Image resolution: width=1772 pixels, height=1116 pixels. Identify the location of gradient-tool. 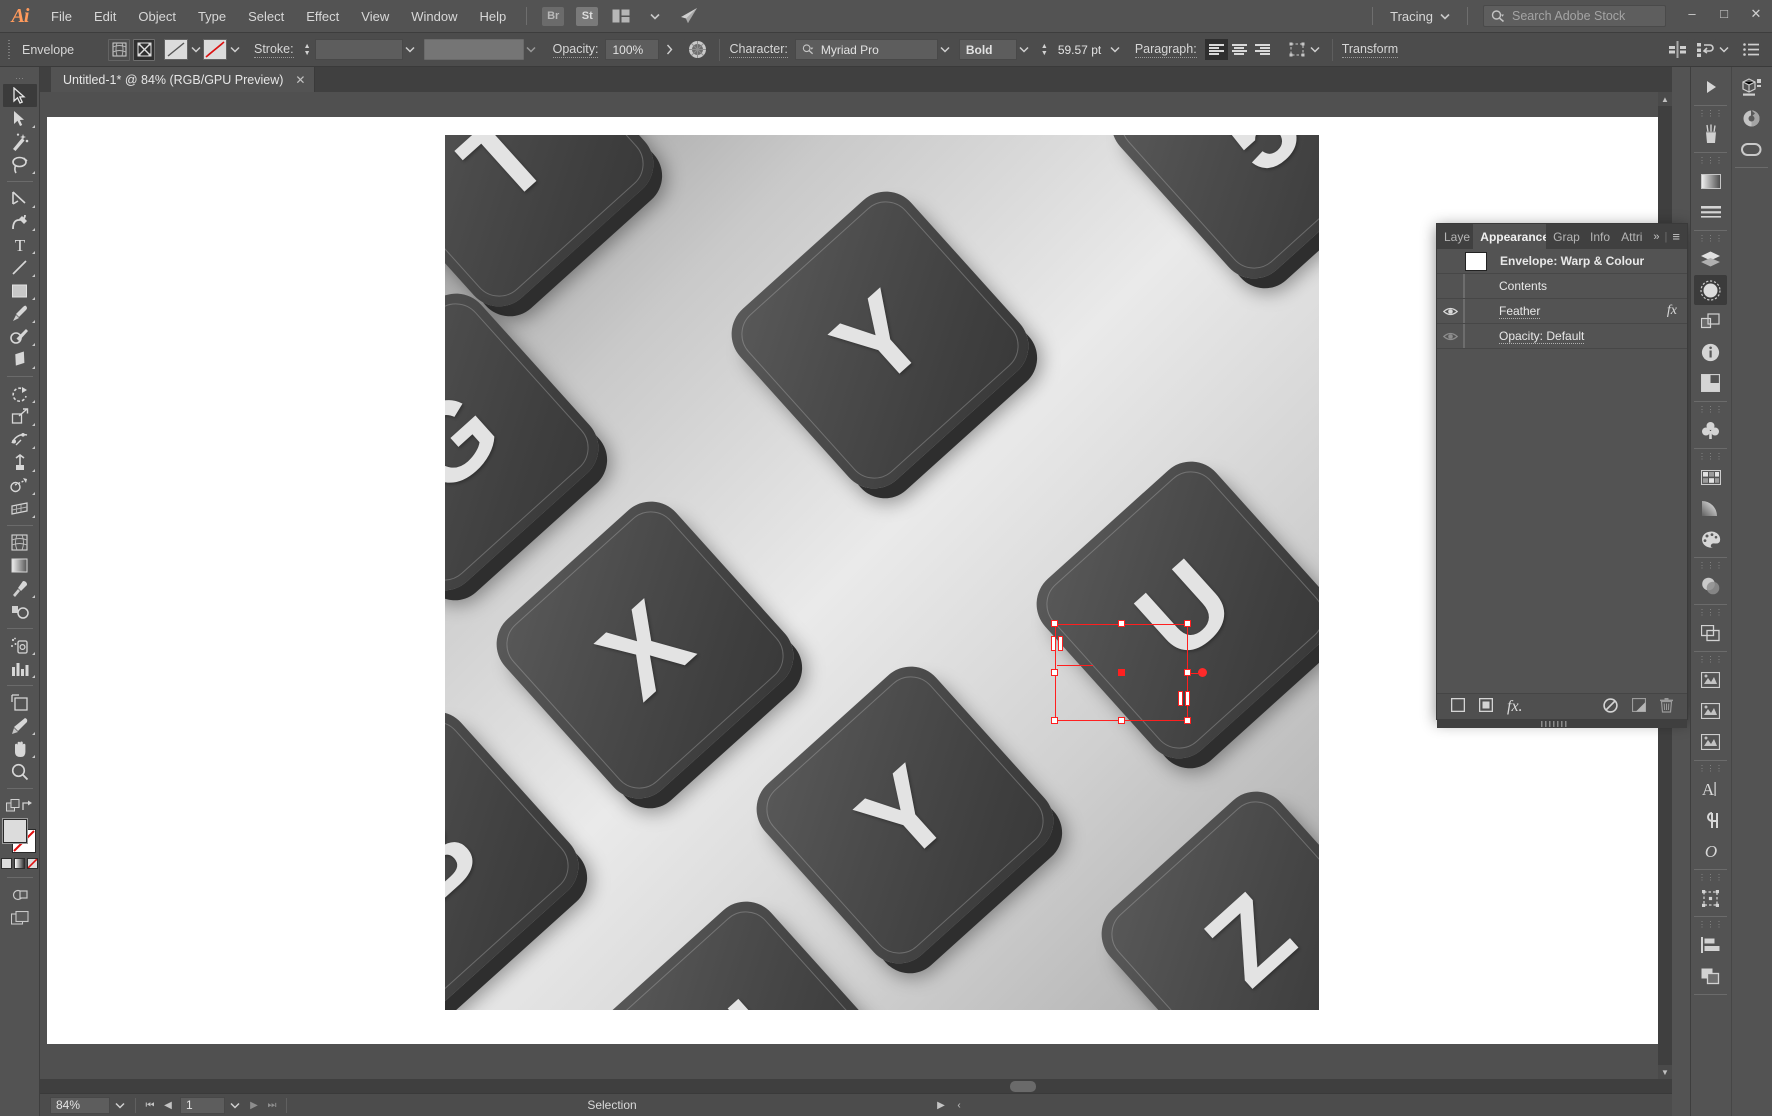
(20, 565).